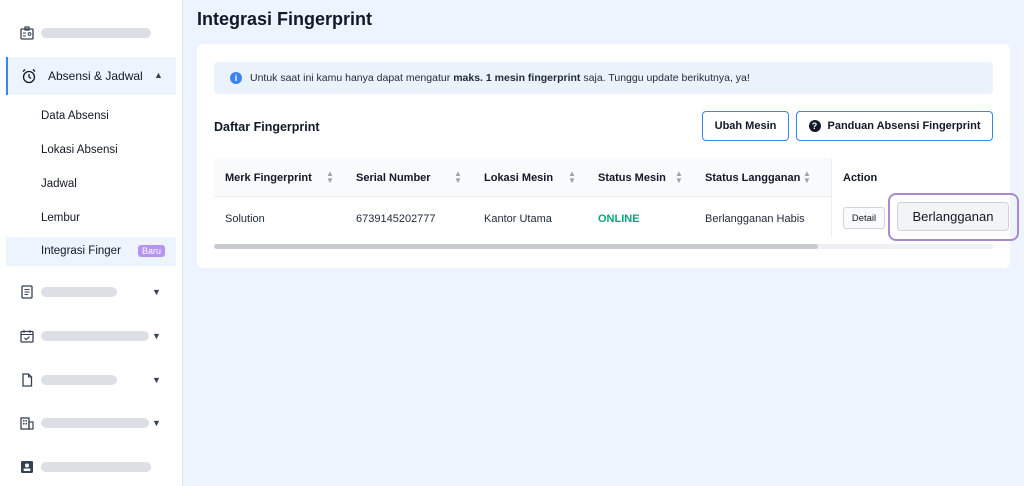 Image resolution: width=1024 pixels, height=486 pixels. I want to click on info-text-suffix: saja. Tunggu update berikutnya, ya!, so click(666, 78).